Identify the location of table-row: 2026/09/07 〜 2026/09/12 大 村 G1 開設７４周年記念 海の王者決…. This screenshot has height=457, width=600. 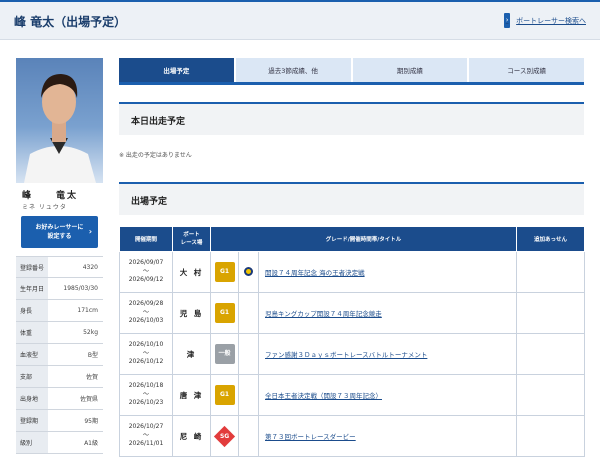
(352, 272).